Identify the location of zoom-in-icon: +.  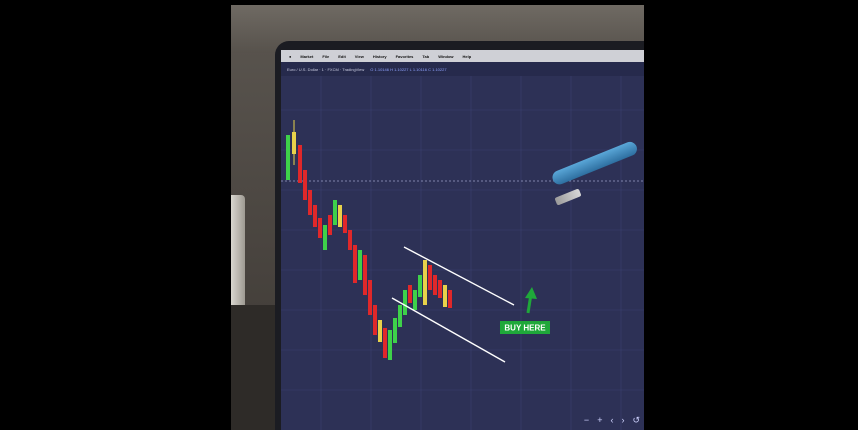
(599, 420).